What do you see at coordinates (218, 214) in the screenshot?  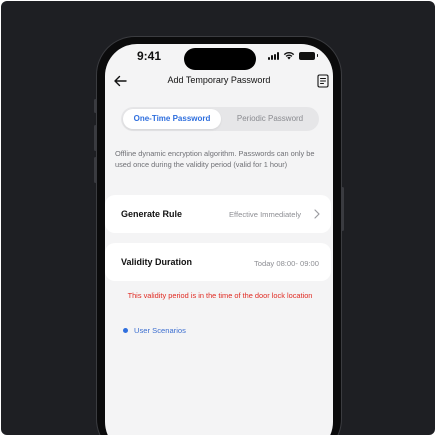 I see `generate-rule-row: Generate Rule Effective Immediately` at bounding box center [218, 214].